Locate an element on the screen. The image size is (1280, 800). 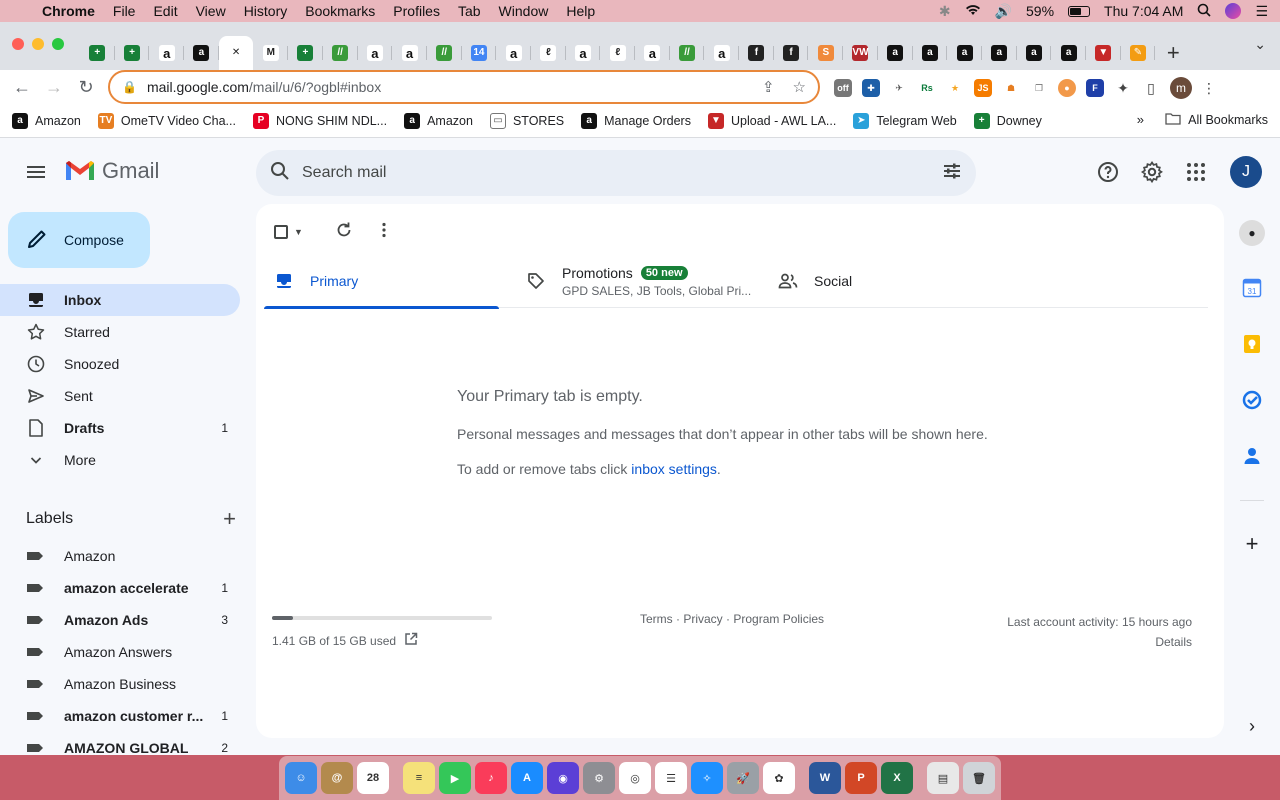
safari-icon: ✧ is located at coordinates (707, 778).